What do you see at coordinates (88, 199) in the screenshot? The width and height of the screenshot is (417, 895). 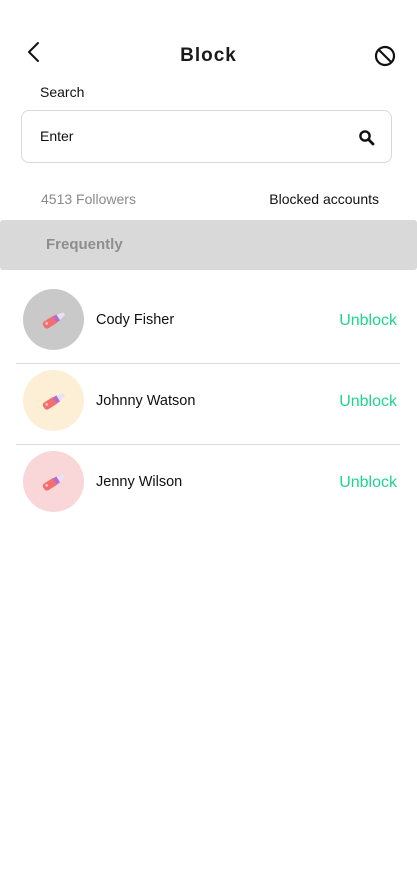 I see `followers-count: 4513 Followers` at bounding box center [88, 199].